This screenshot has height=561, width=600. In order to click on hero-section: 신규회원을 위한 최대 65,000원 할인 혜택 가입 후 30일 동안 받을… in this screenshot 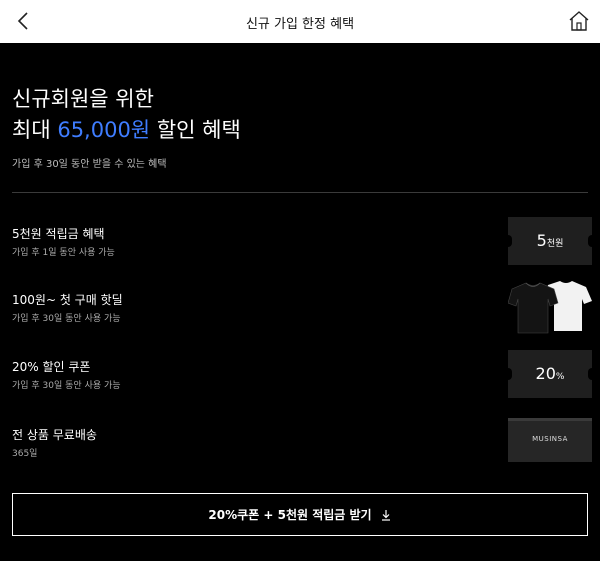, I will do `click(126, 127)`.